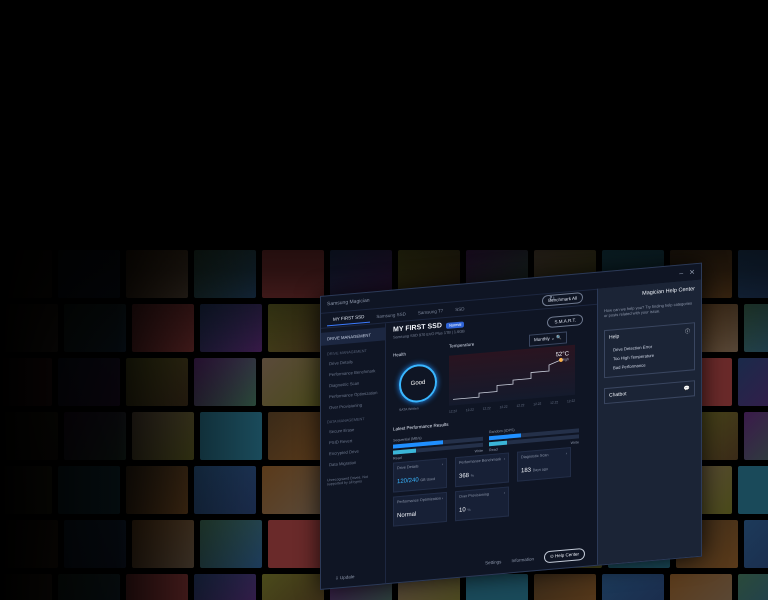 This screenshot has width=768, height=600. Describe the element at coordinates (562, 356) in the screenshot. I see `temperature-value: 52°C High` at that location.